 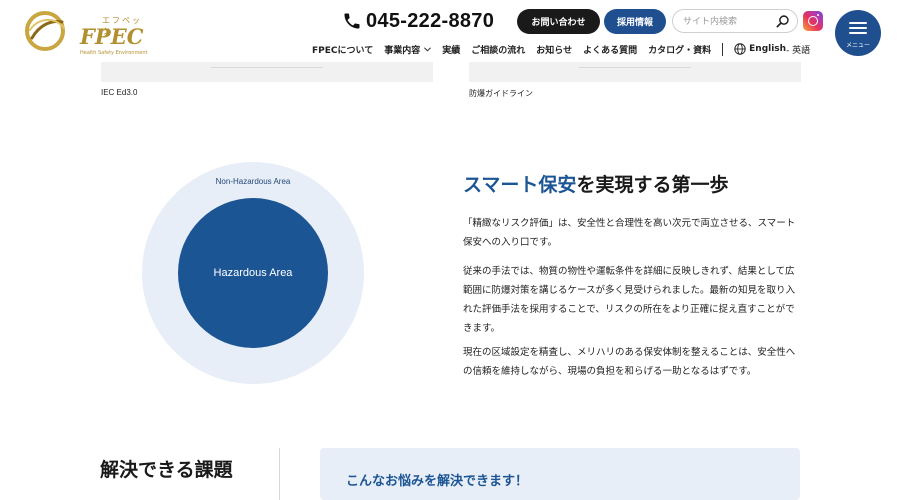 I want to click on language-sublabel: - 英語, so click(x=798, y=50).